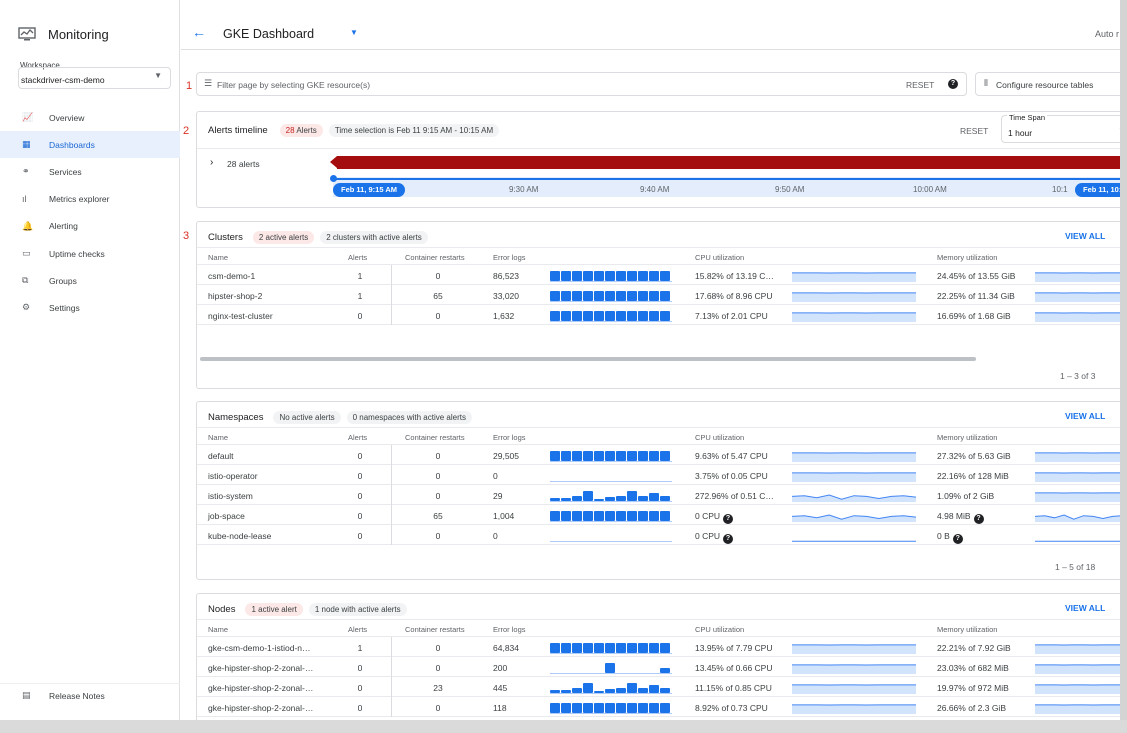 Image resolution: width=1127 pixels, height=733 pixels. What do you see at coordinates (930, 189) in the screenshot?
I see `time-tick: 10:00 AM` at bounding box center [930, 189].